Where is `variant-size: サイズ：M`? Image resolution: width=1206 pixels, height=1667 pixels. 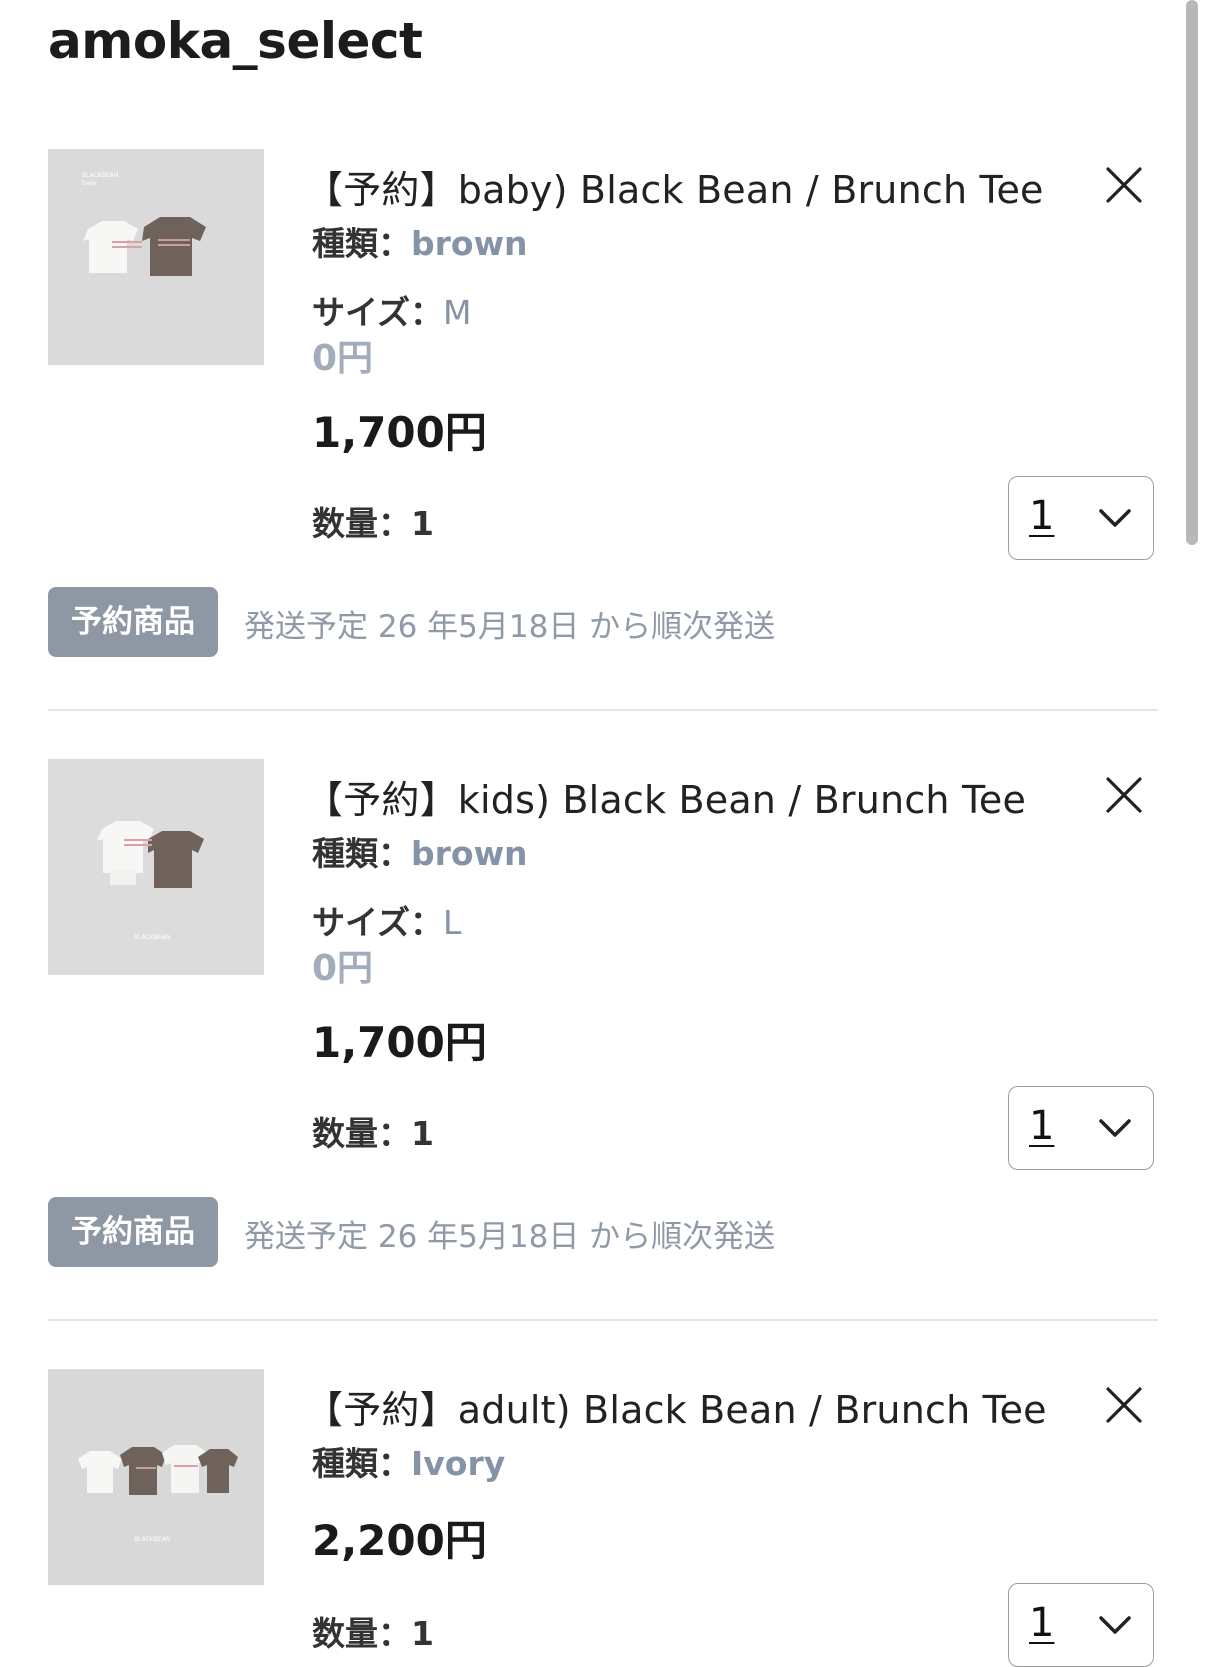
variant-size: サイズ：M is located at coordinates (392, 310).